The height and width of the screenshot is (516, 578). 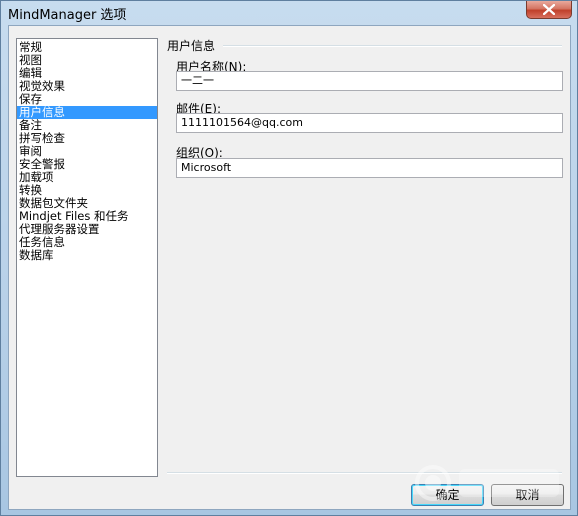 I want to click on footer-divider, so click(x=364, y=473).